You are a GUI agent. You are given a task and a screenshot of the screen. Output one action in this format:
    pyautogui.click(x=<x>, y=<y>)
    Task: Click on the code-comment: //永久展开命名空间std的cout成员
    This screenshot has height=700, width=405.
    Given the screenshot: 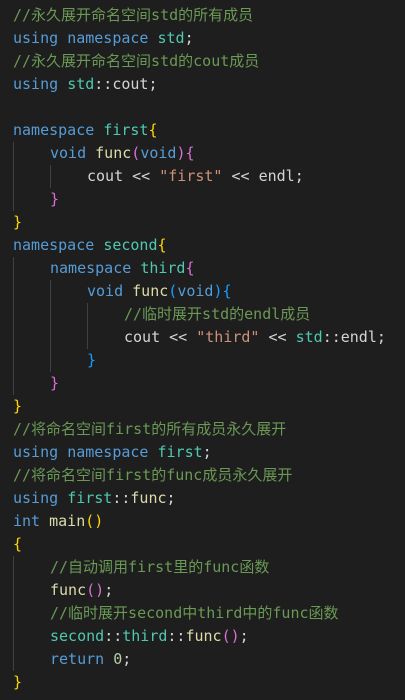 What is the action you would take?
    pyautogui.click(x=136, y=61)
    